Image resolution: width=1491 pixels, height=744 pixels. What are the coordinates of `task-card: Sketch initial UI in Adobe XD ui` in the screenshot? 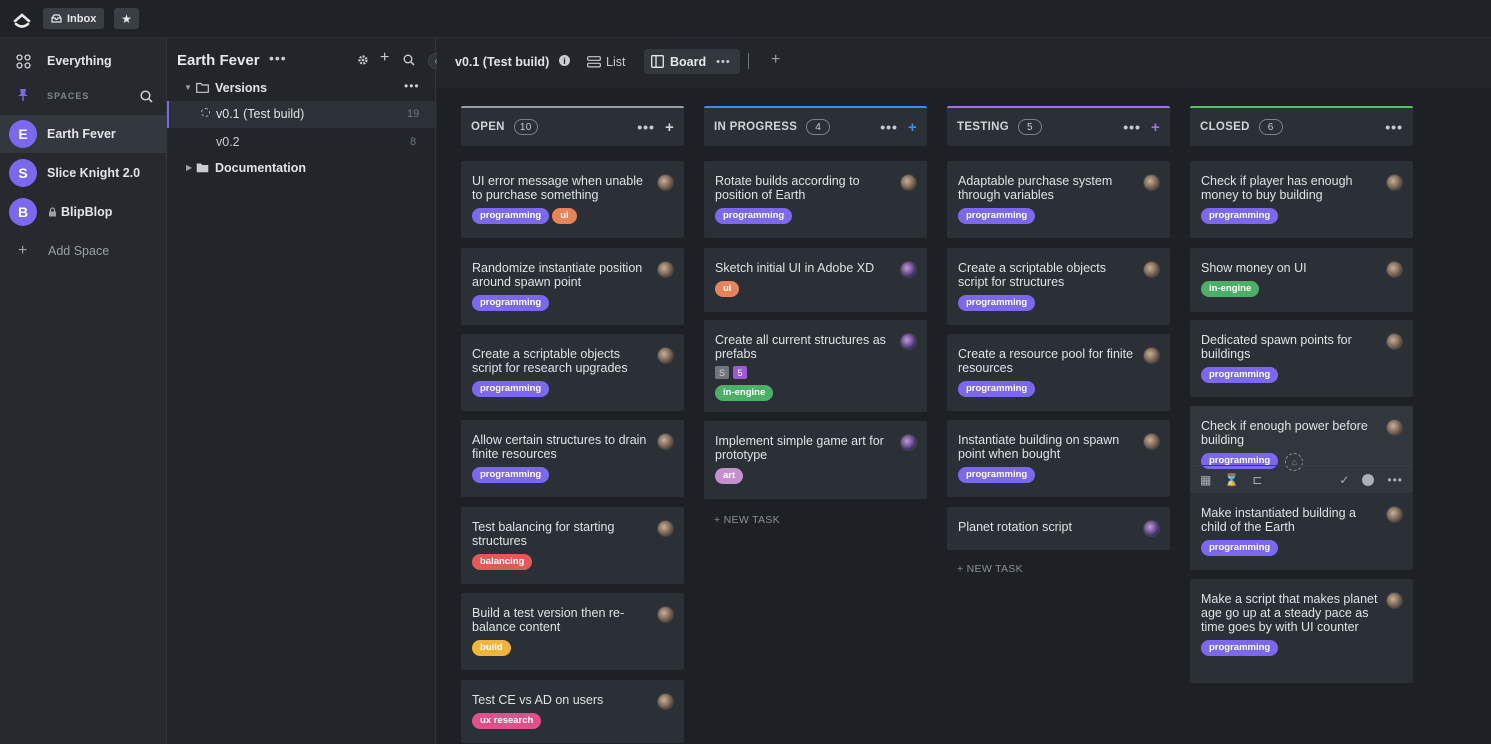 It's located at (815, 280).